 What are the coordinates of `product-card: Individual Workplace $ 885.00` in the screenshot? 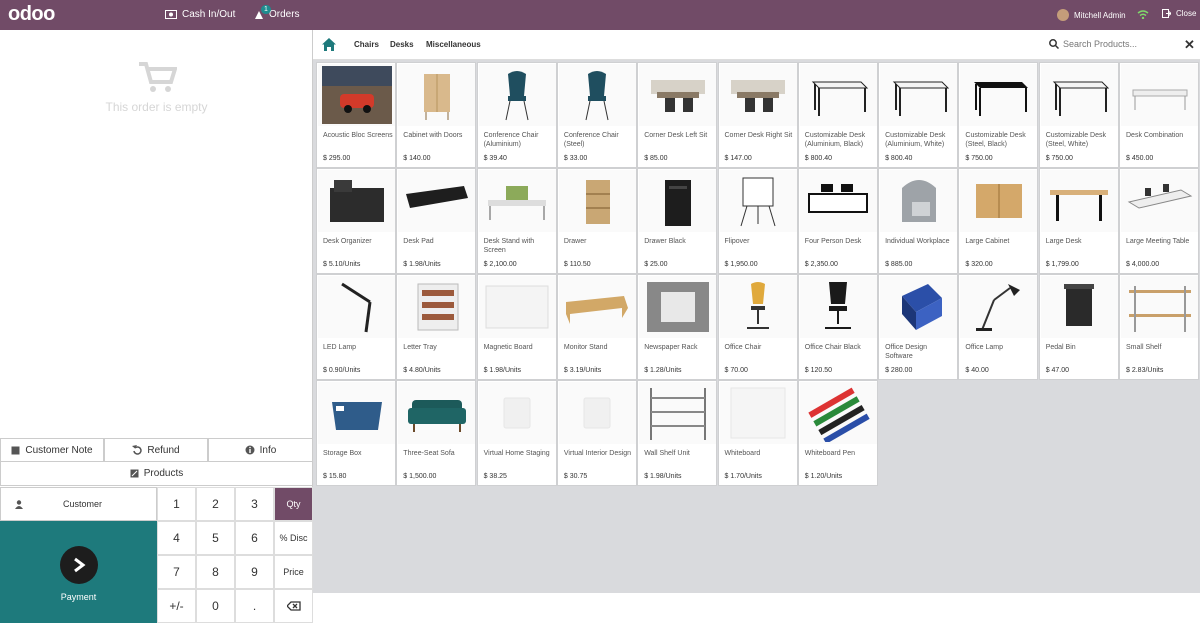 It's located at (918, 221).